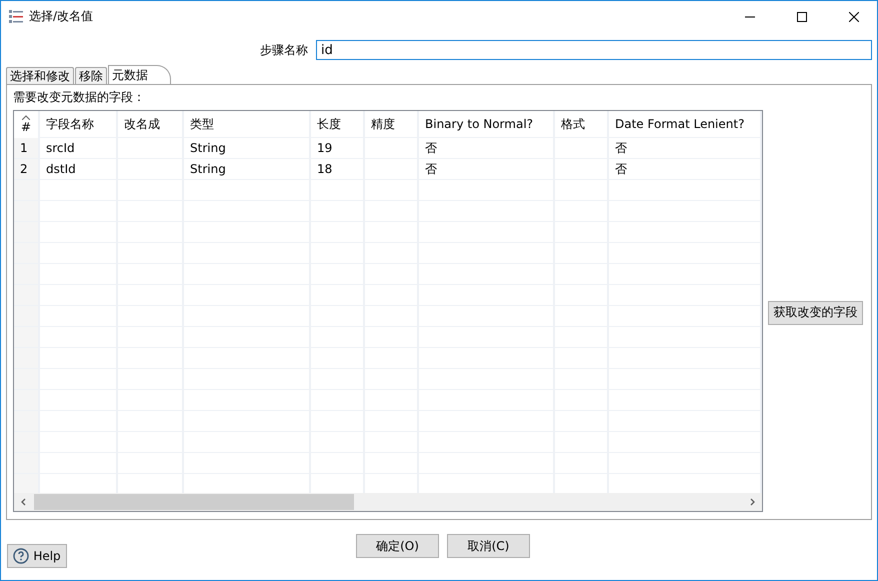 The image size is (878, 581). Describe the element at coordinates (27, 169) in the screenshot. I see `row-number: 2` at that location.